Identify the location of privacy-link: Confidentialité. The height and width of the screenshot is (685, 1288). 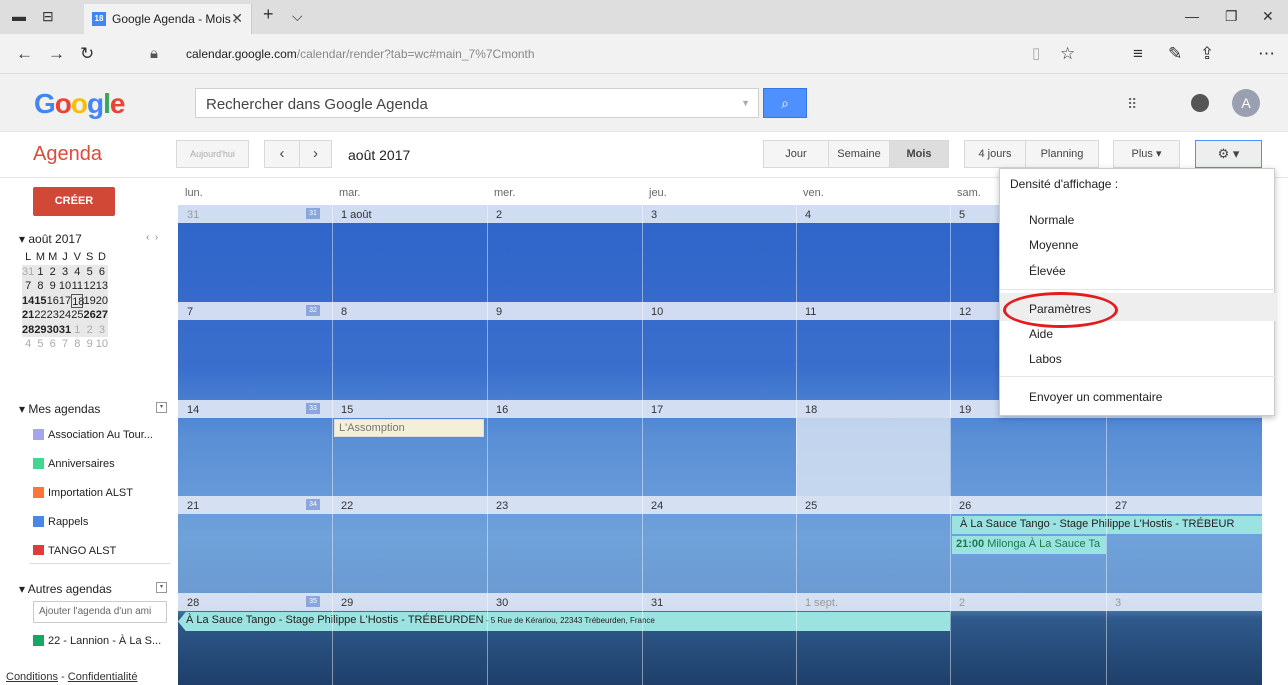
(103, 677).